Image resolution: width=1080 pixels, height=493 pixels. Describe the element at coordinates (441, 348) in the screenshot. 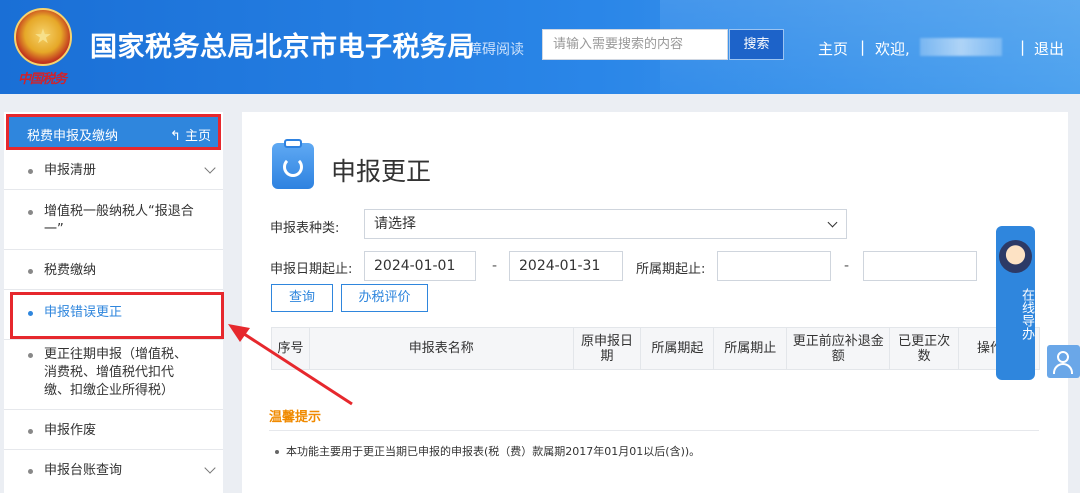

I see `col-header: 申报表名称` at that location.